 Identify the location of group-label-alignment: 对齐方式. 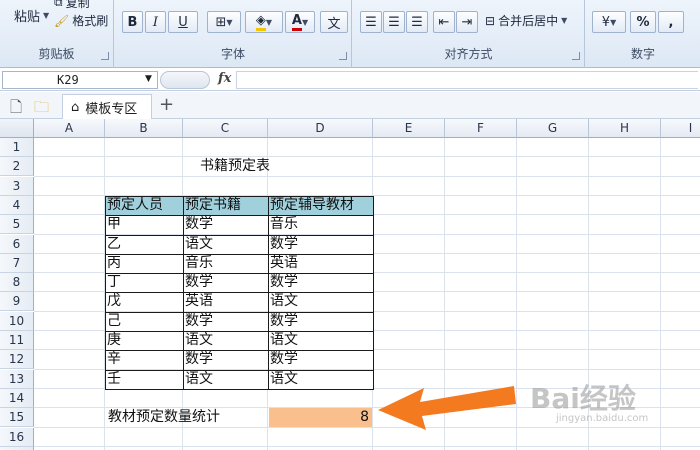
(468, 54).